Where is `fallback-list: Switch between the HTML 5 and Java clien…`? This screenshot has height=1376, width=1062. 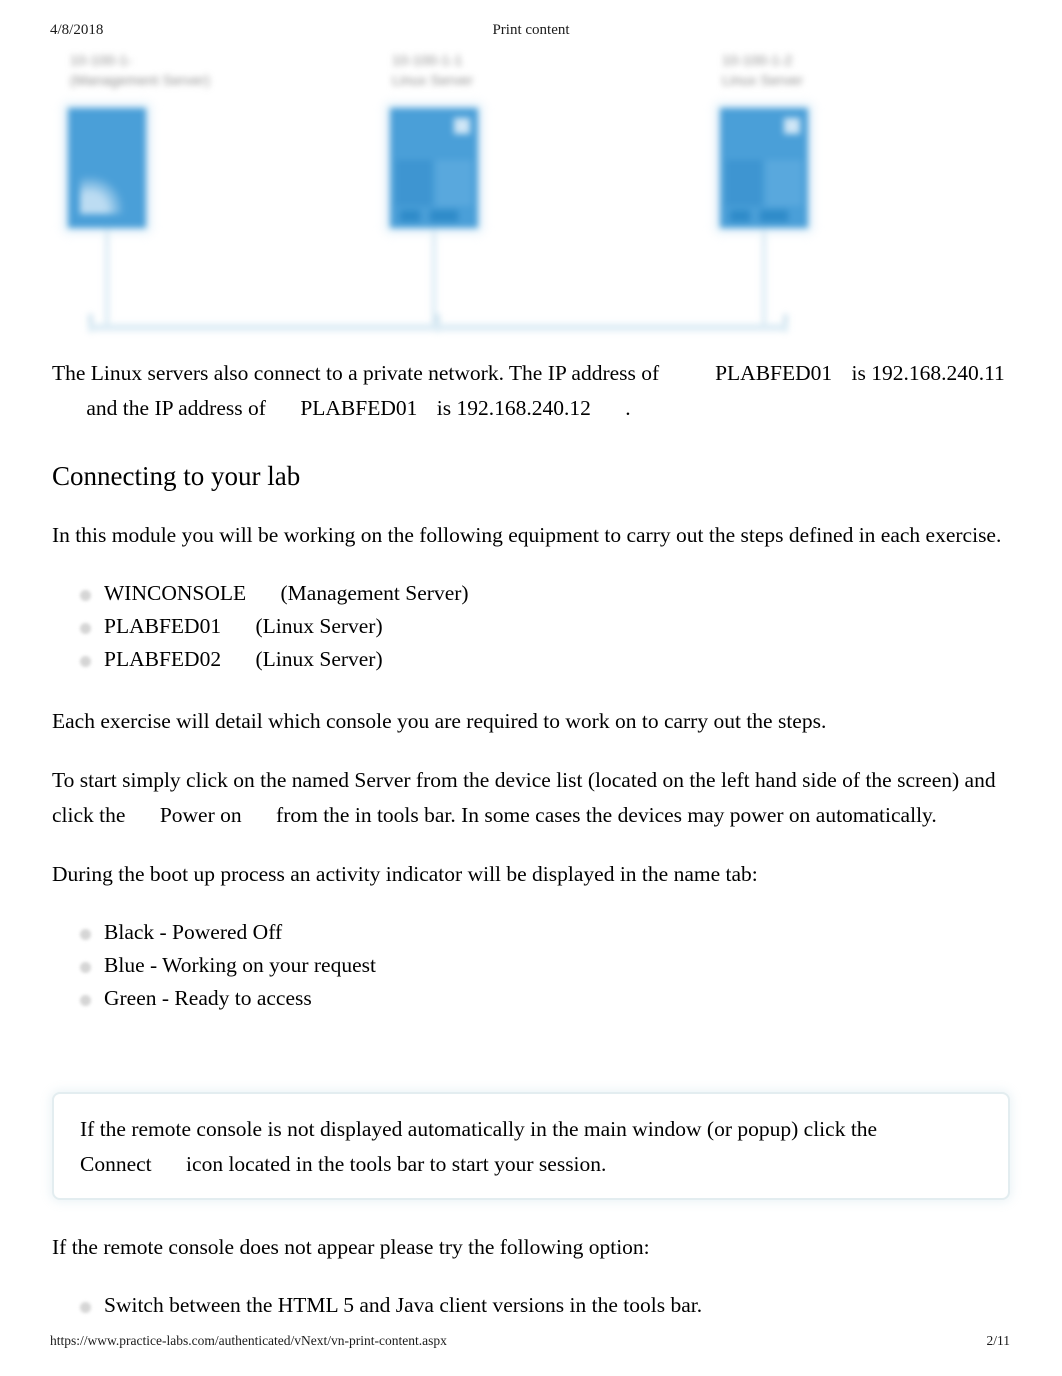 fallback-list: Switch between the HTML 5 and Java clien… is located at coordinates (535, 1305).